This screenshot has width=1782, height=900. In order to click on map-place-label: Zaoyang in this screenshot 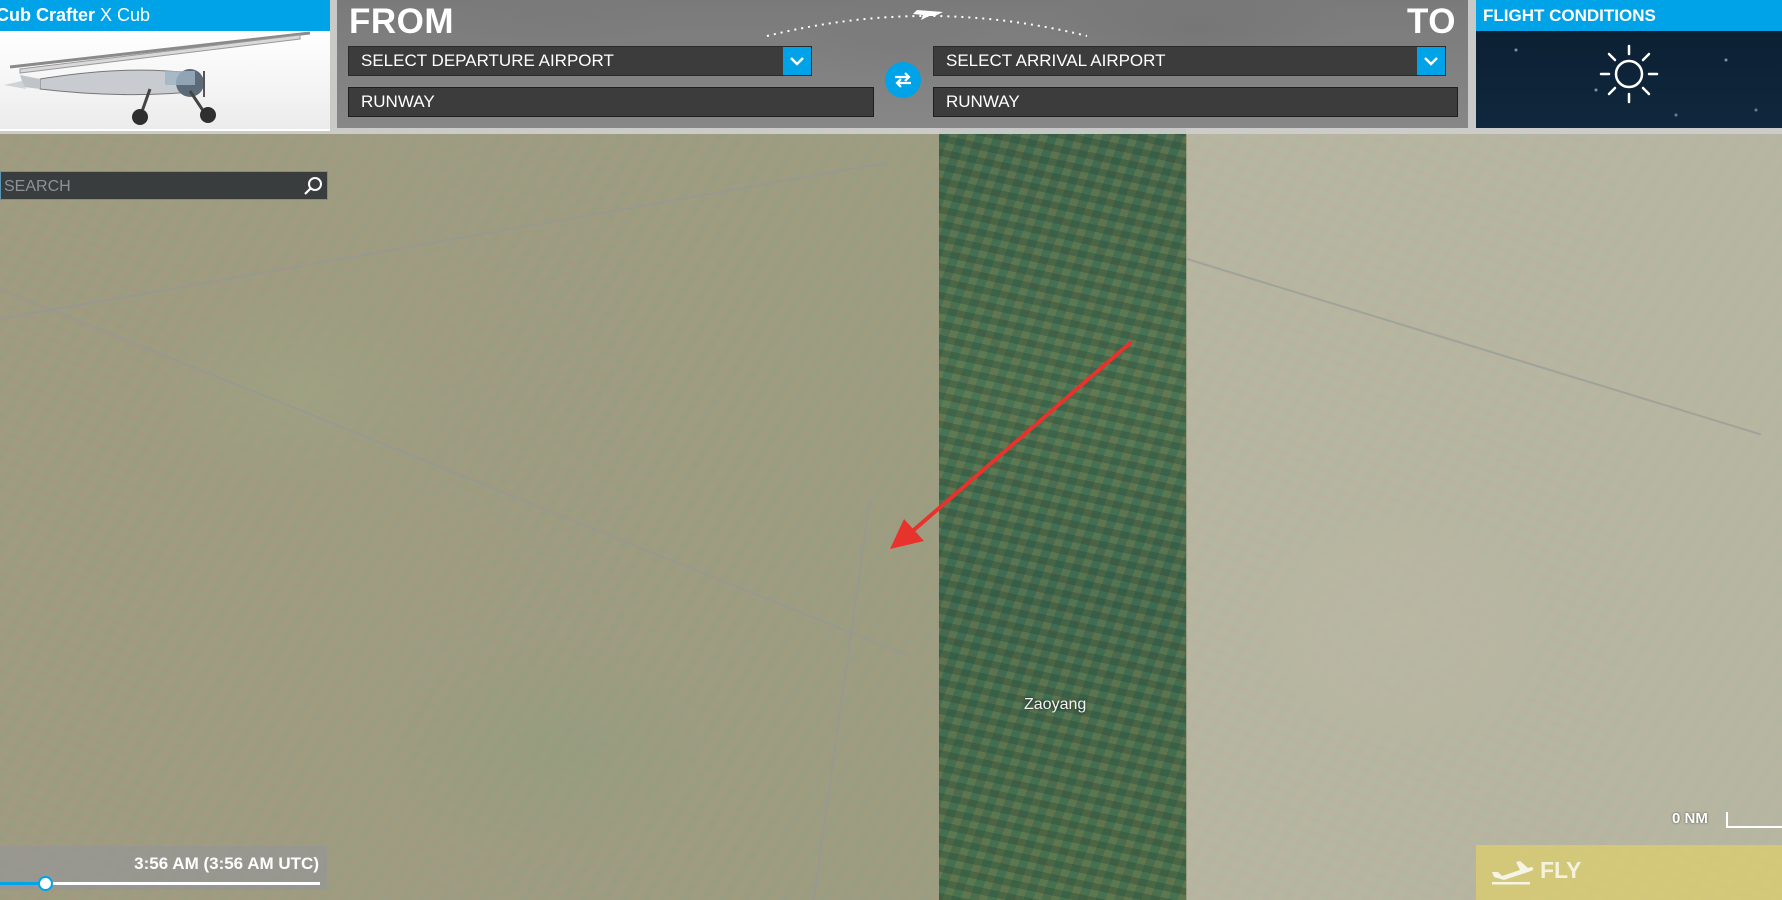, I will do `click(1055, 704)`.